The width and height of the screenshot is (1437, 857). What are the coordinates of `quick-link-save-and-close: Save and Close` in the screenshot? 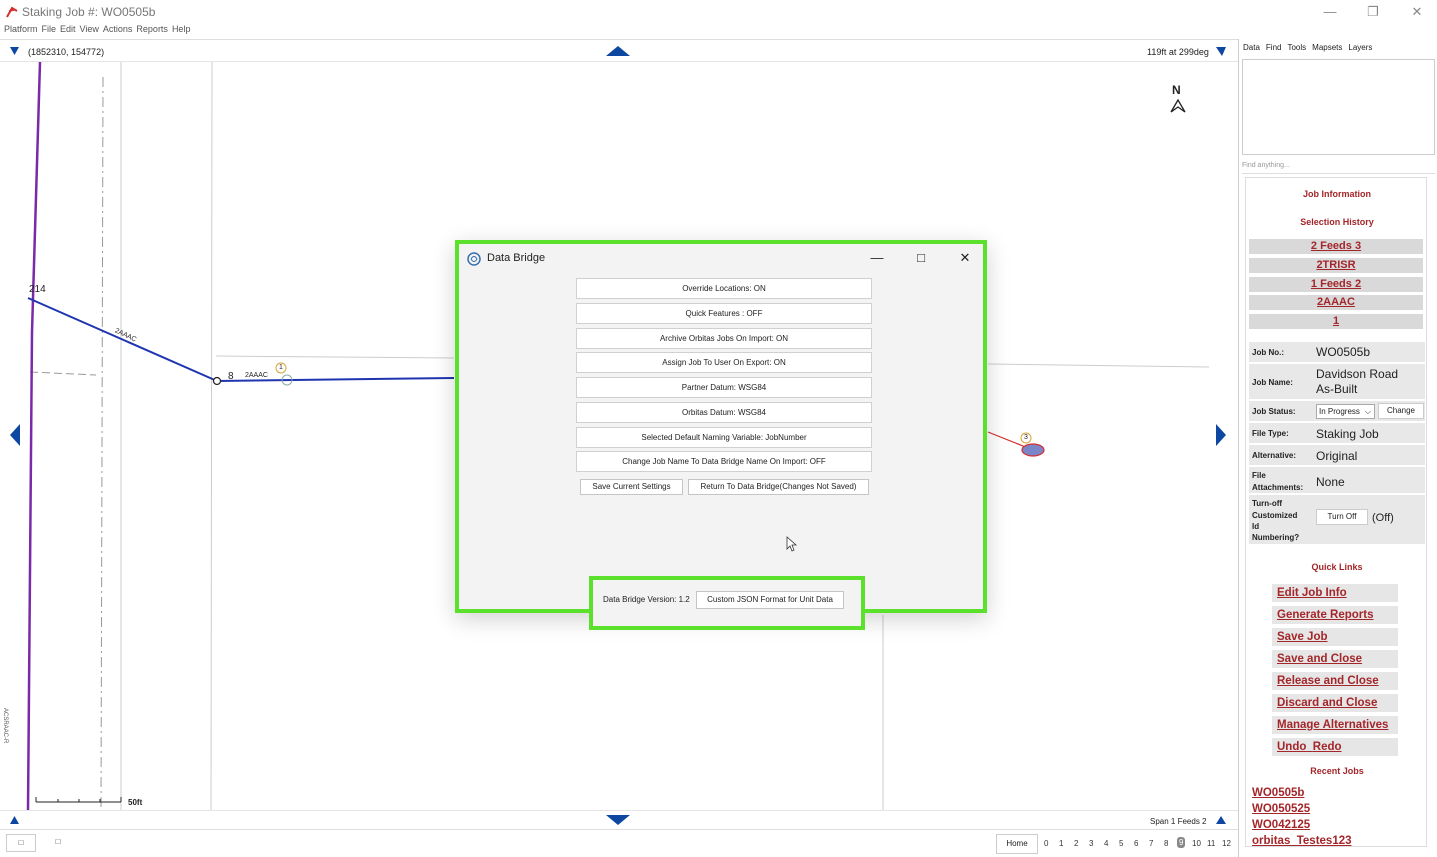 It's located at (1335, 659).